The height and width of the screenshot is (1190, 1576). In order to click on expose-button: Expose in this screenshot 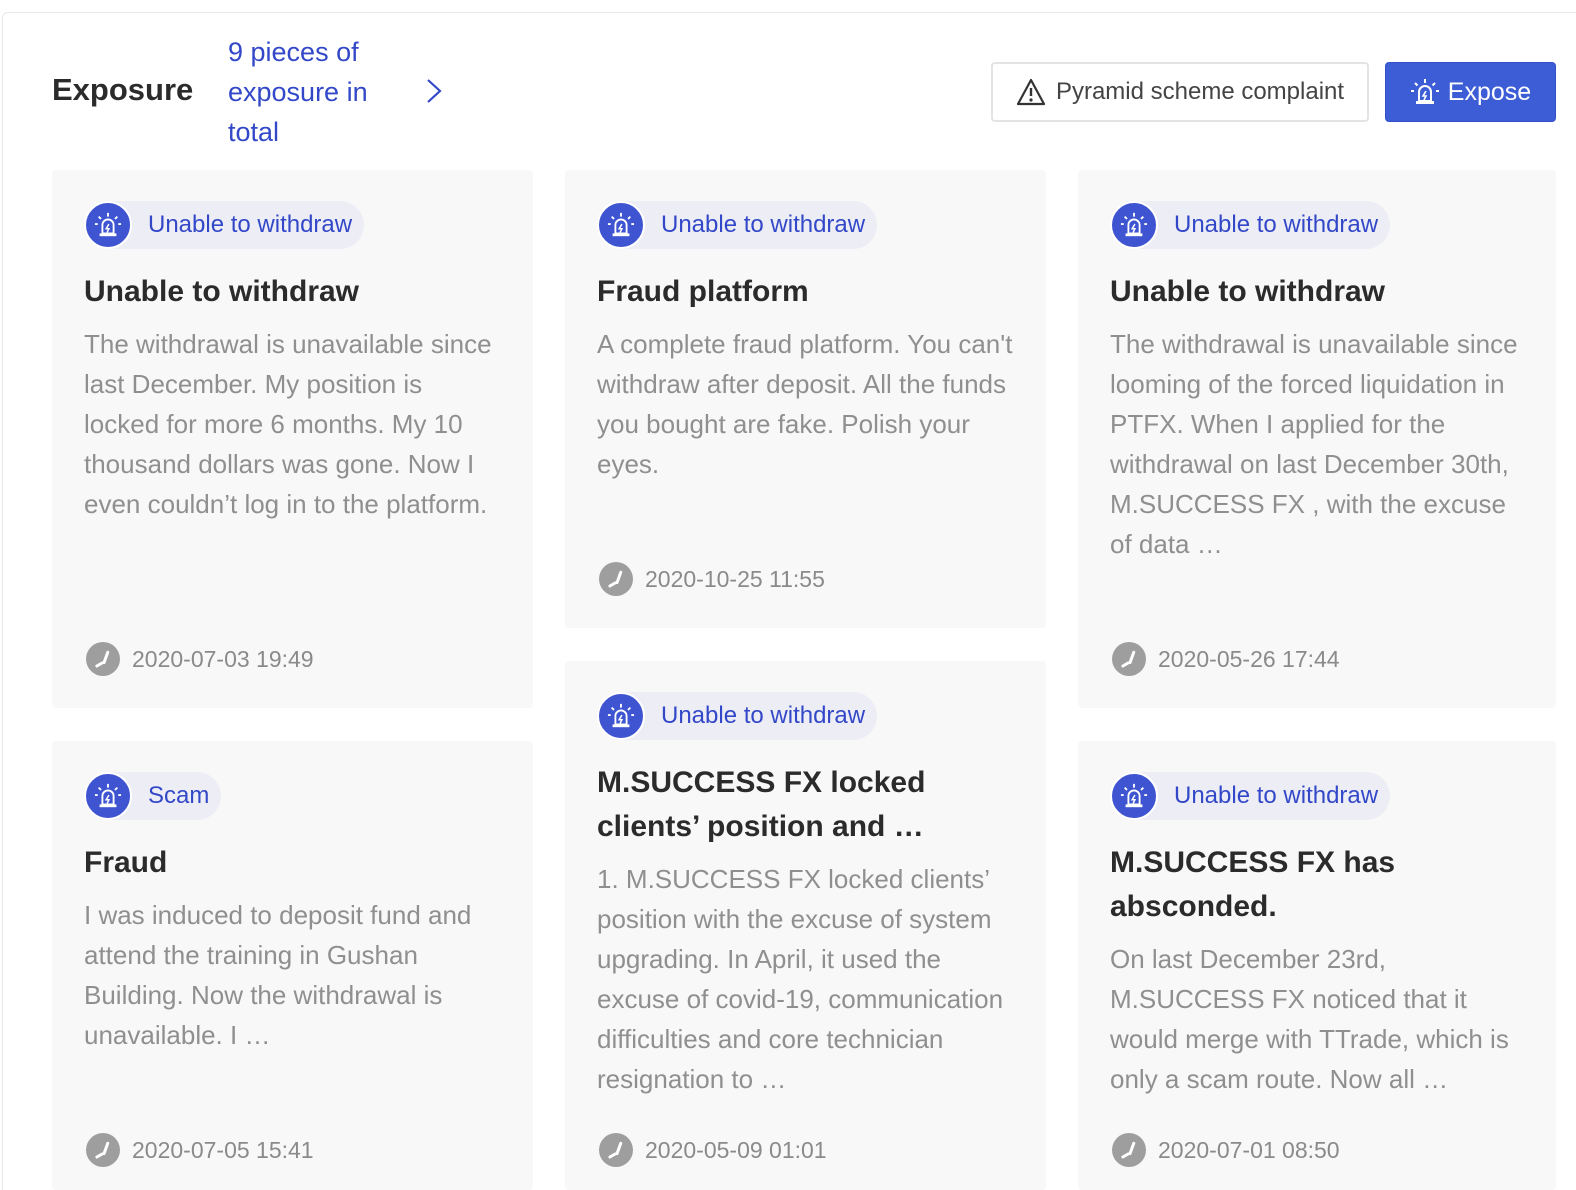, I will do `click(1470, 92)`.